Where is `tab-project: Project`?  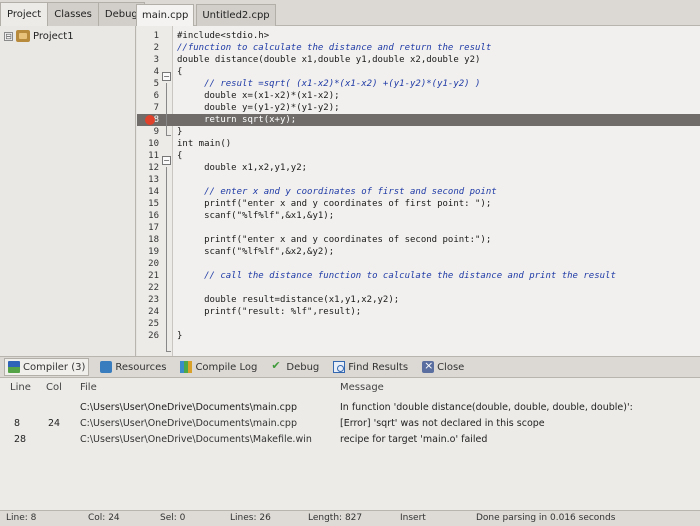 tab-project: Project is located at coordinates (24, 14).